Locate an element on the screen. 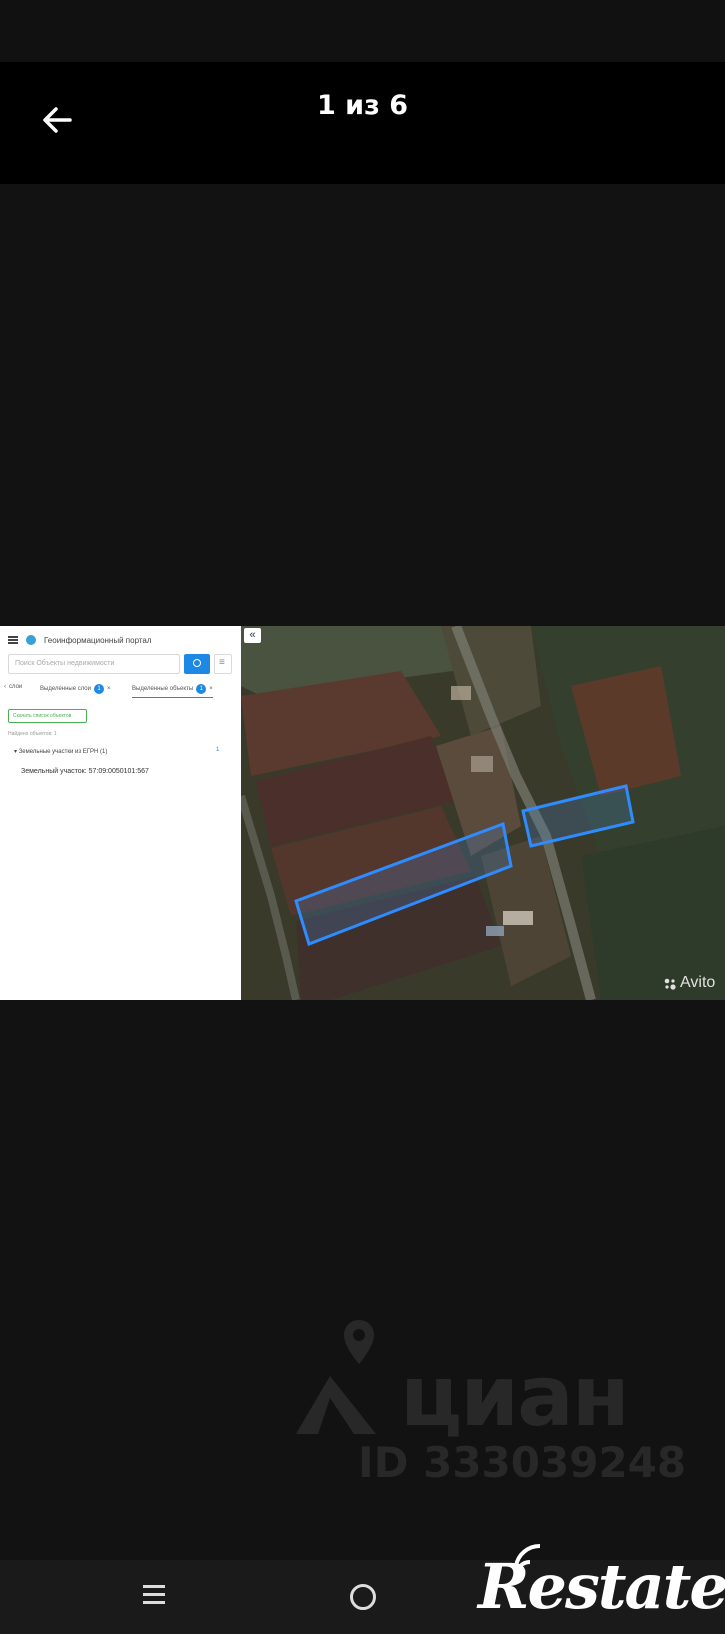 Image resolution: width=725 pixels, height=1634 pixels. cian-watermark: циан ID 333039248 is located at coordinates (491, 1403).